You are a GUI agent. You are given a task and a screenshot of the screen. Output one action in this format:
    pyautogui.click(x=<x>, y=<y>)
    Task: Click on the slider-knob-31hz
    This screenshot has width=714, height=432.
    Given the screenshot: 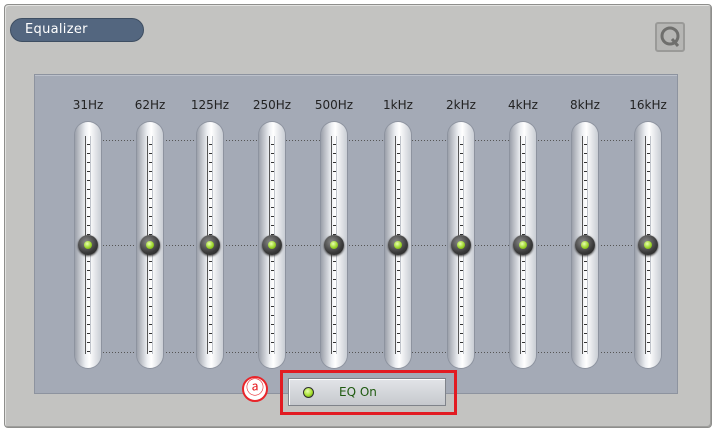 What is the action you would take?
    pyautogui.click(x=88, y=245)
    